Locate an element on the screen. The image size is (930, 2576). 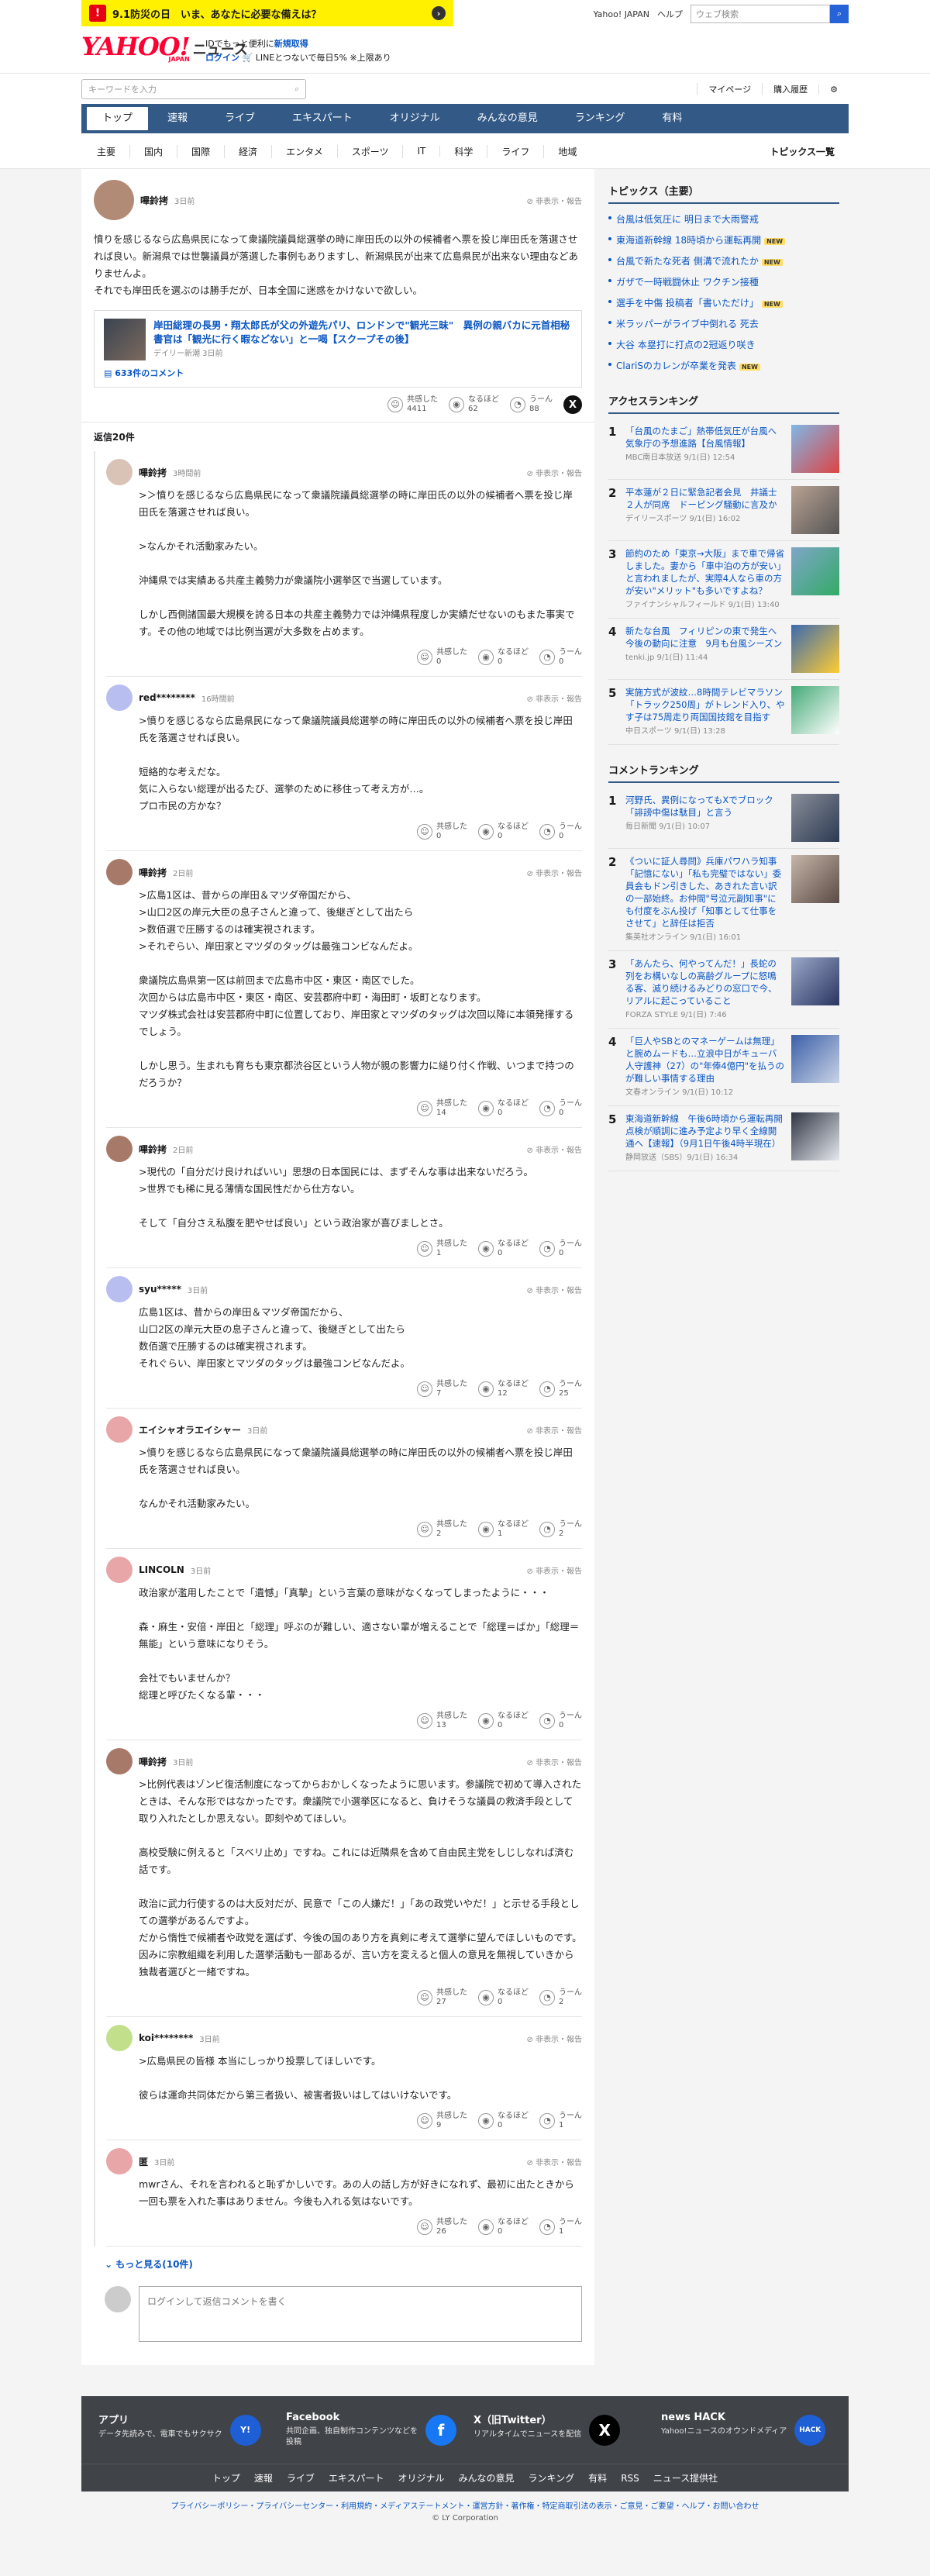
category-it: IT is located at coordinates (422, 151).